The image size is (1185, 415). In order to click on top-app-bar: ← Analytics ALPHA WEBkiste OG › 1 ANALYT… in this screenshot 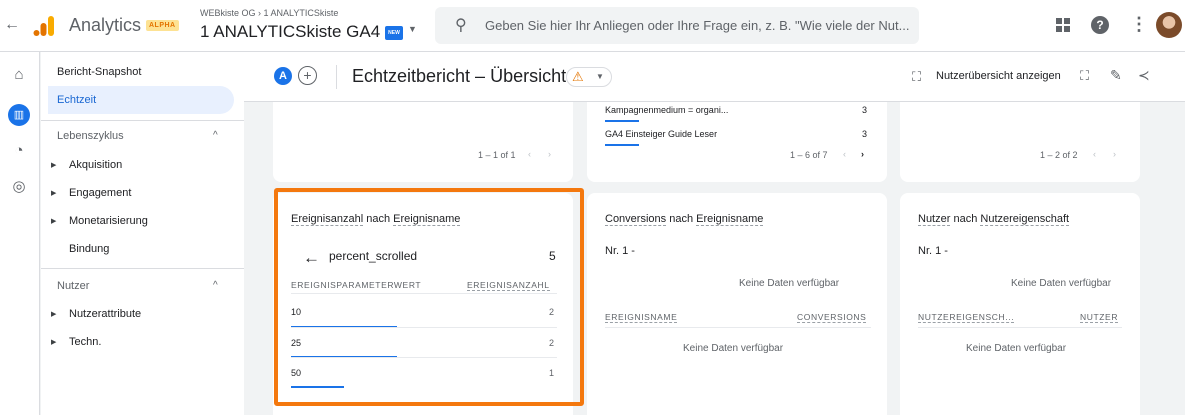, I will do `click(592, 26)`.